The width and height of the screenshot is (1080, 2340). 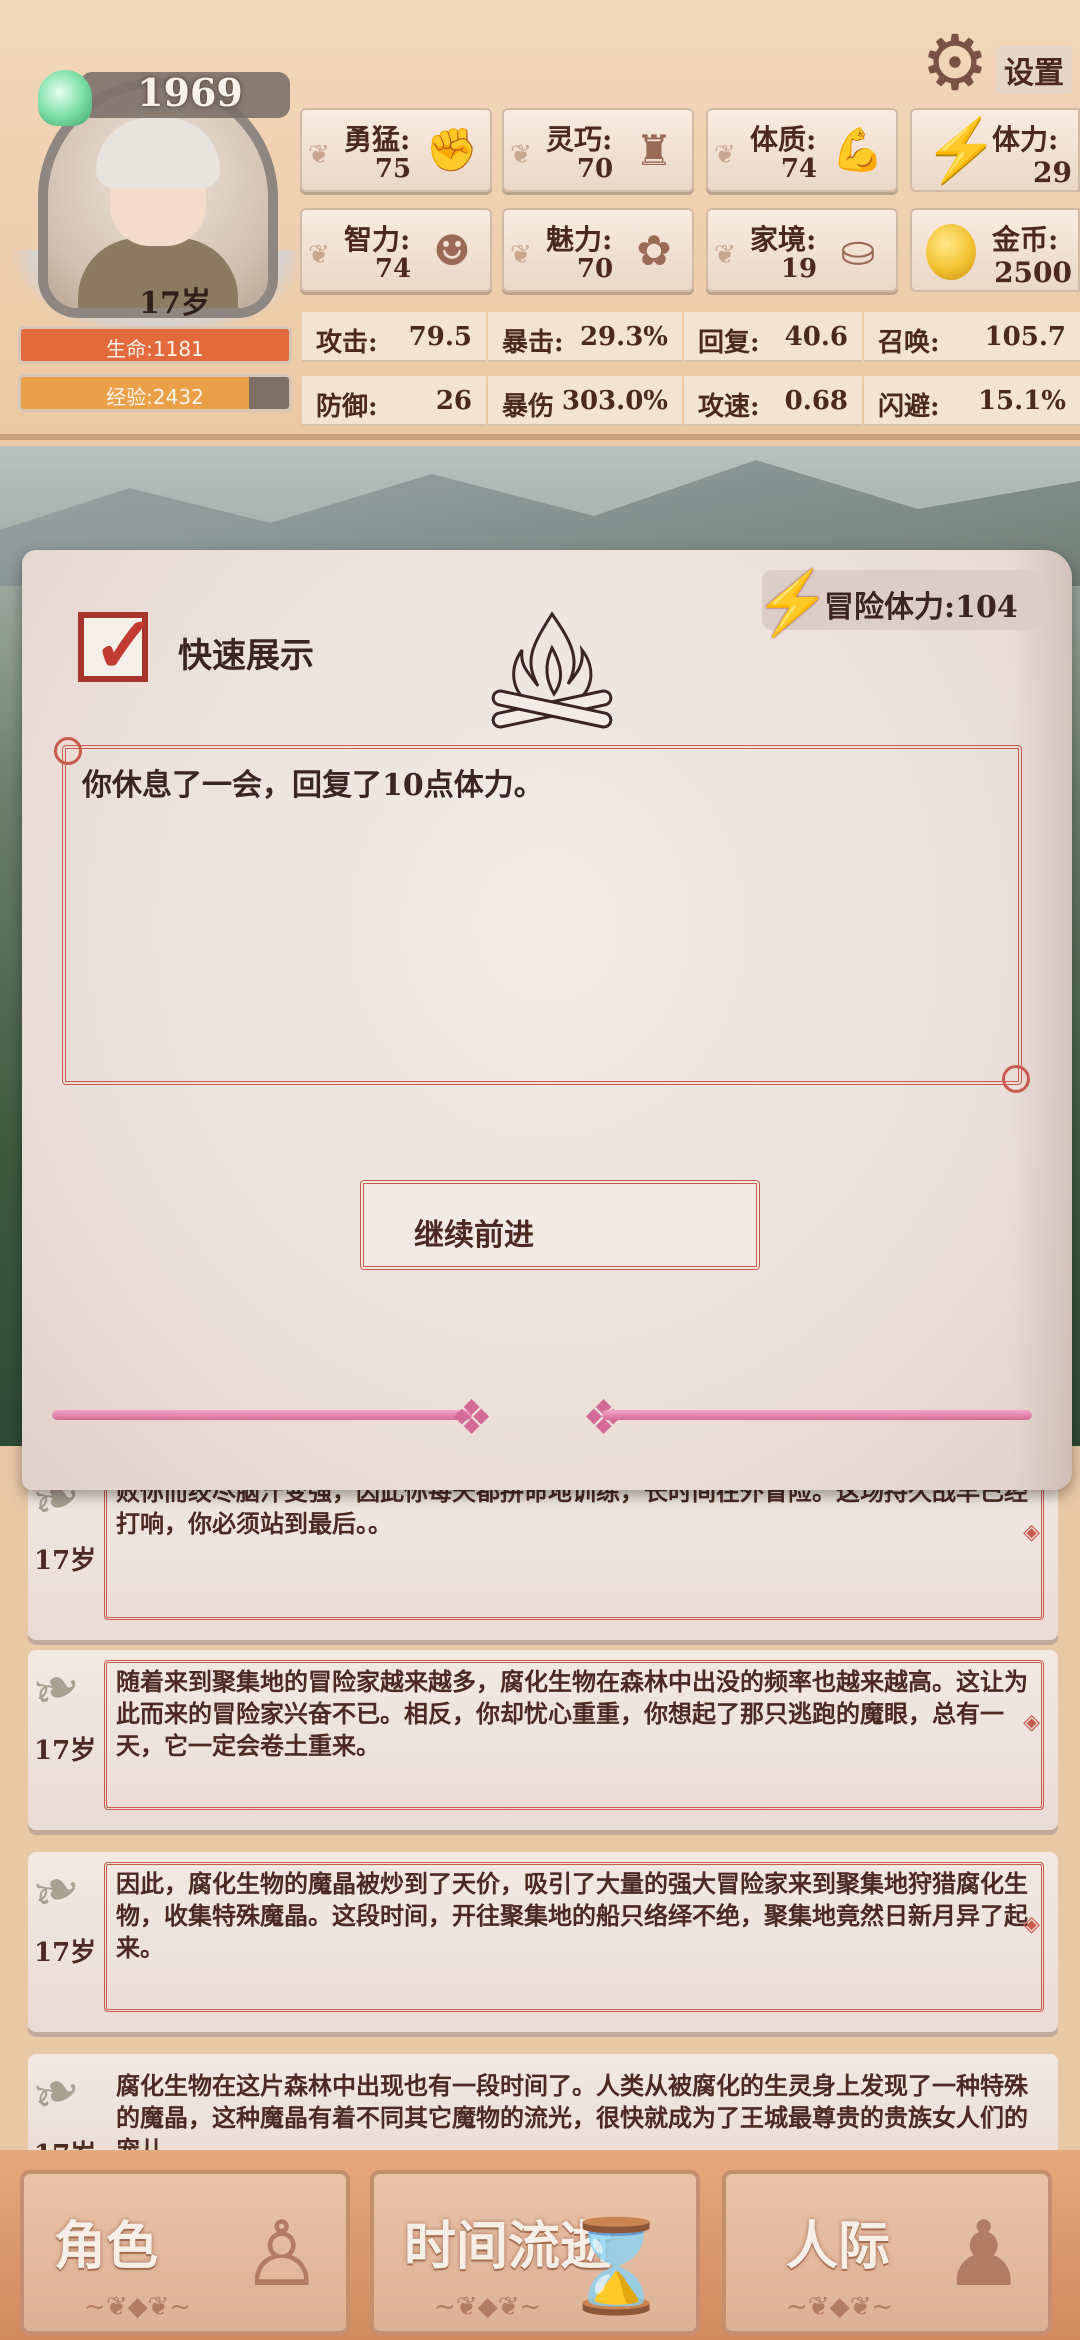 What do you see at coordinates (909, 407) in the screenshot?
I see `stat-key: 闪避:` at bounding box center [909, 407].